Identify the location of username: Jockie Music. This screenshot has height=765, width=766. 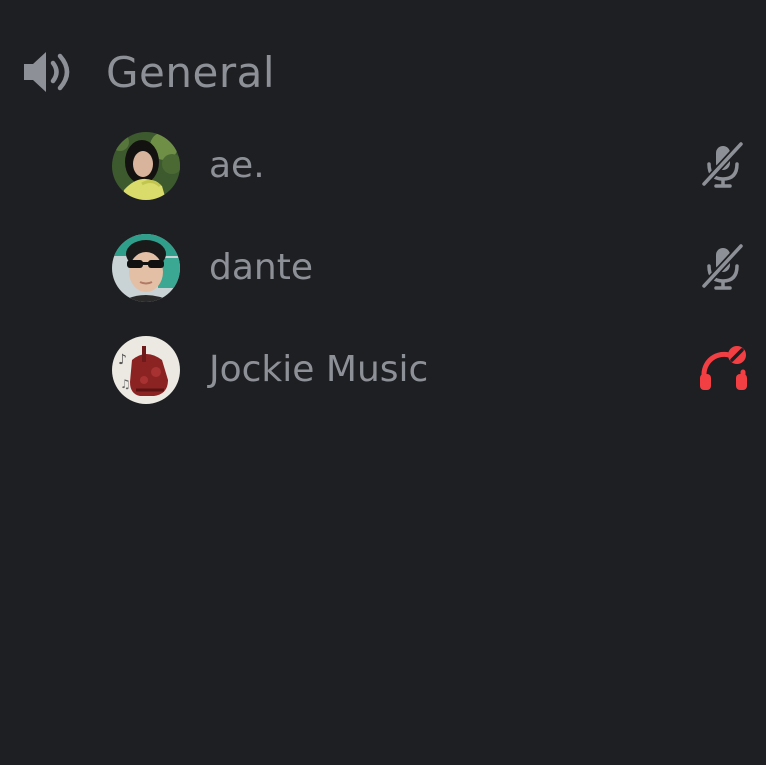
(319, 369).